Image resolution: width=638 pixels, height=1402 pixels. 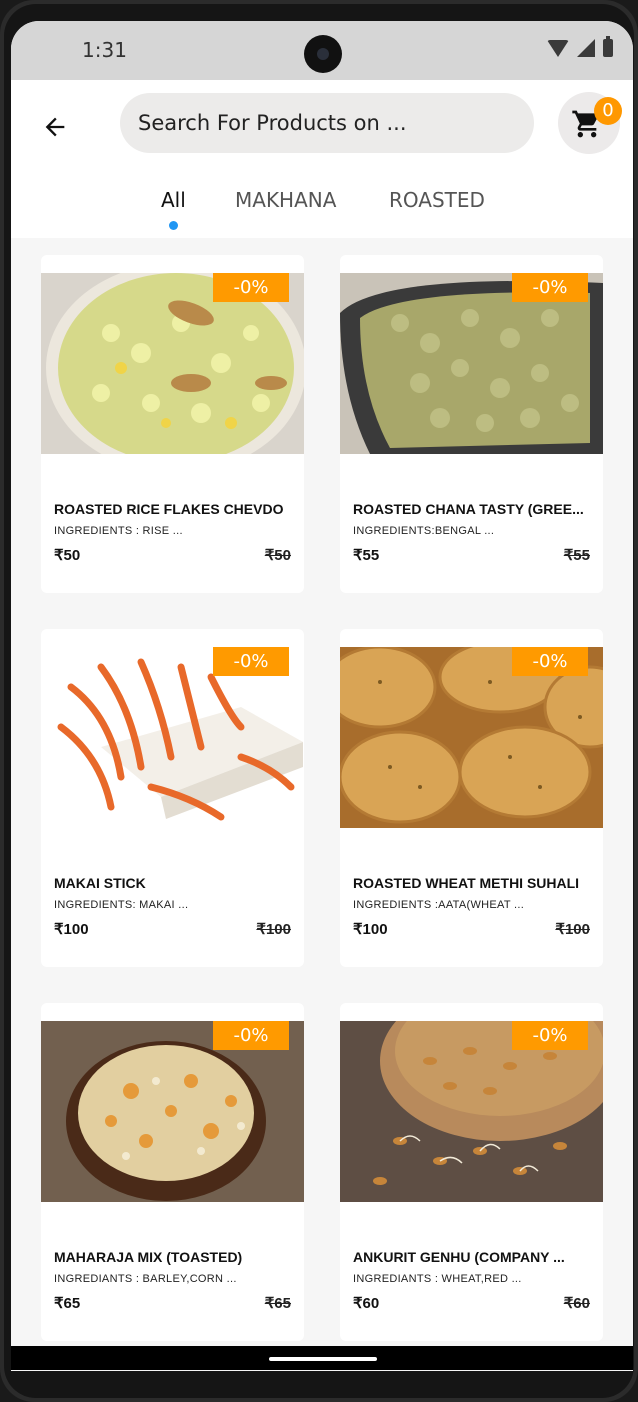 I want to click on category-tabs: All MAKHANA ROASTED, so click(x=322, y=208).